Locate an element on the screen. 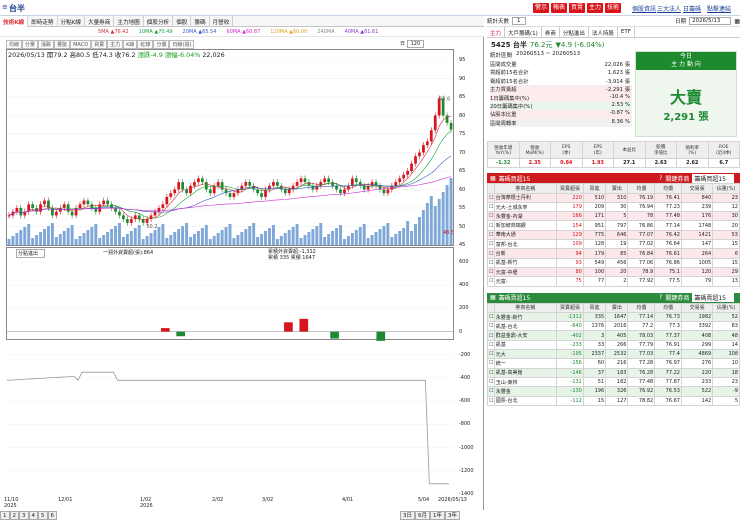 The width and height of the screenshot is (740, 520). date-input: 2026/5/13 is located at coordinates (710, 21).